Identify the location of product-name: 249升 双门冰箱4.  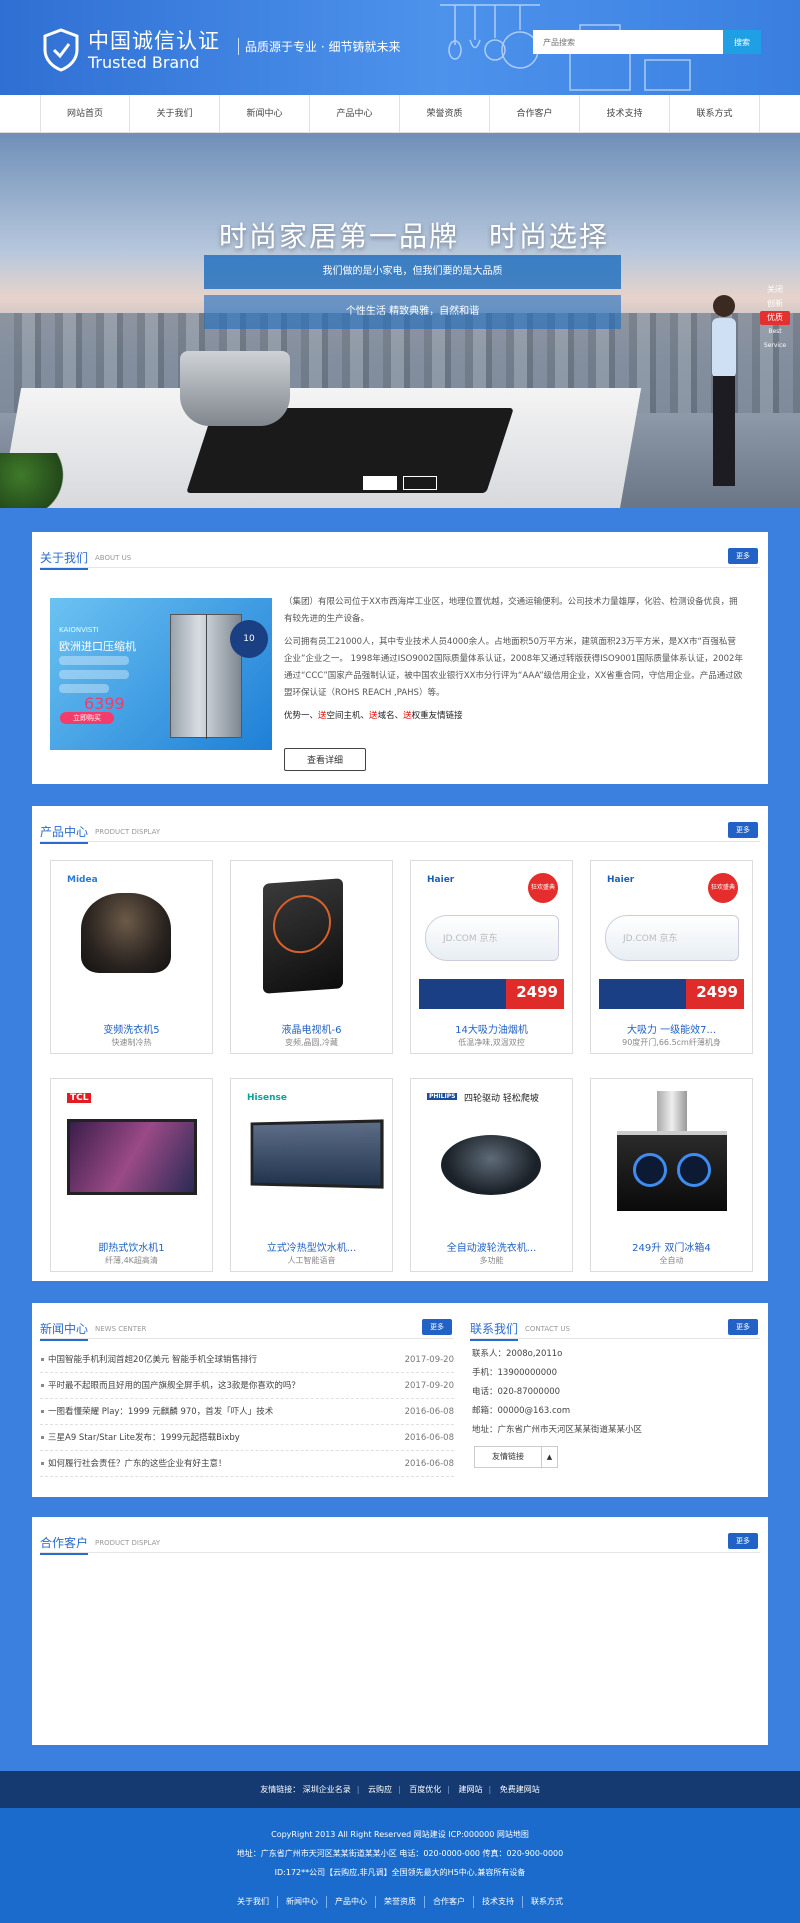
(671, 1246).